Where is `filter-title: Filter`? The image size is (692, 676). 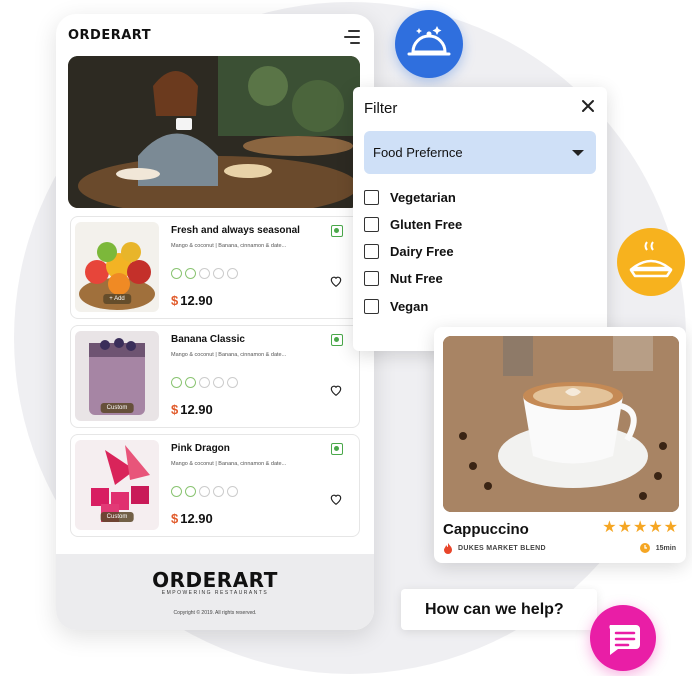 filter-title: Filter is located at coordinates (381, 108).